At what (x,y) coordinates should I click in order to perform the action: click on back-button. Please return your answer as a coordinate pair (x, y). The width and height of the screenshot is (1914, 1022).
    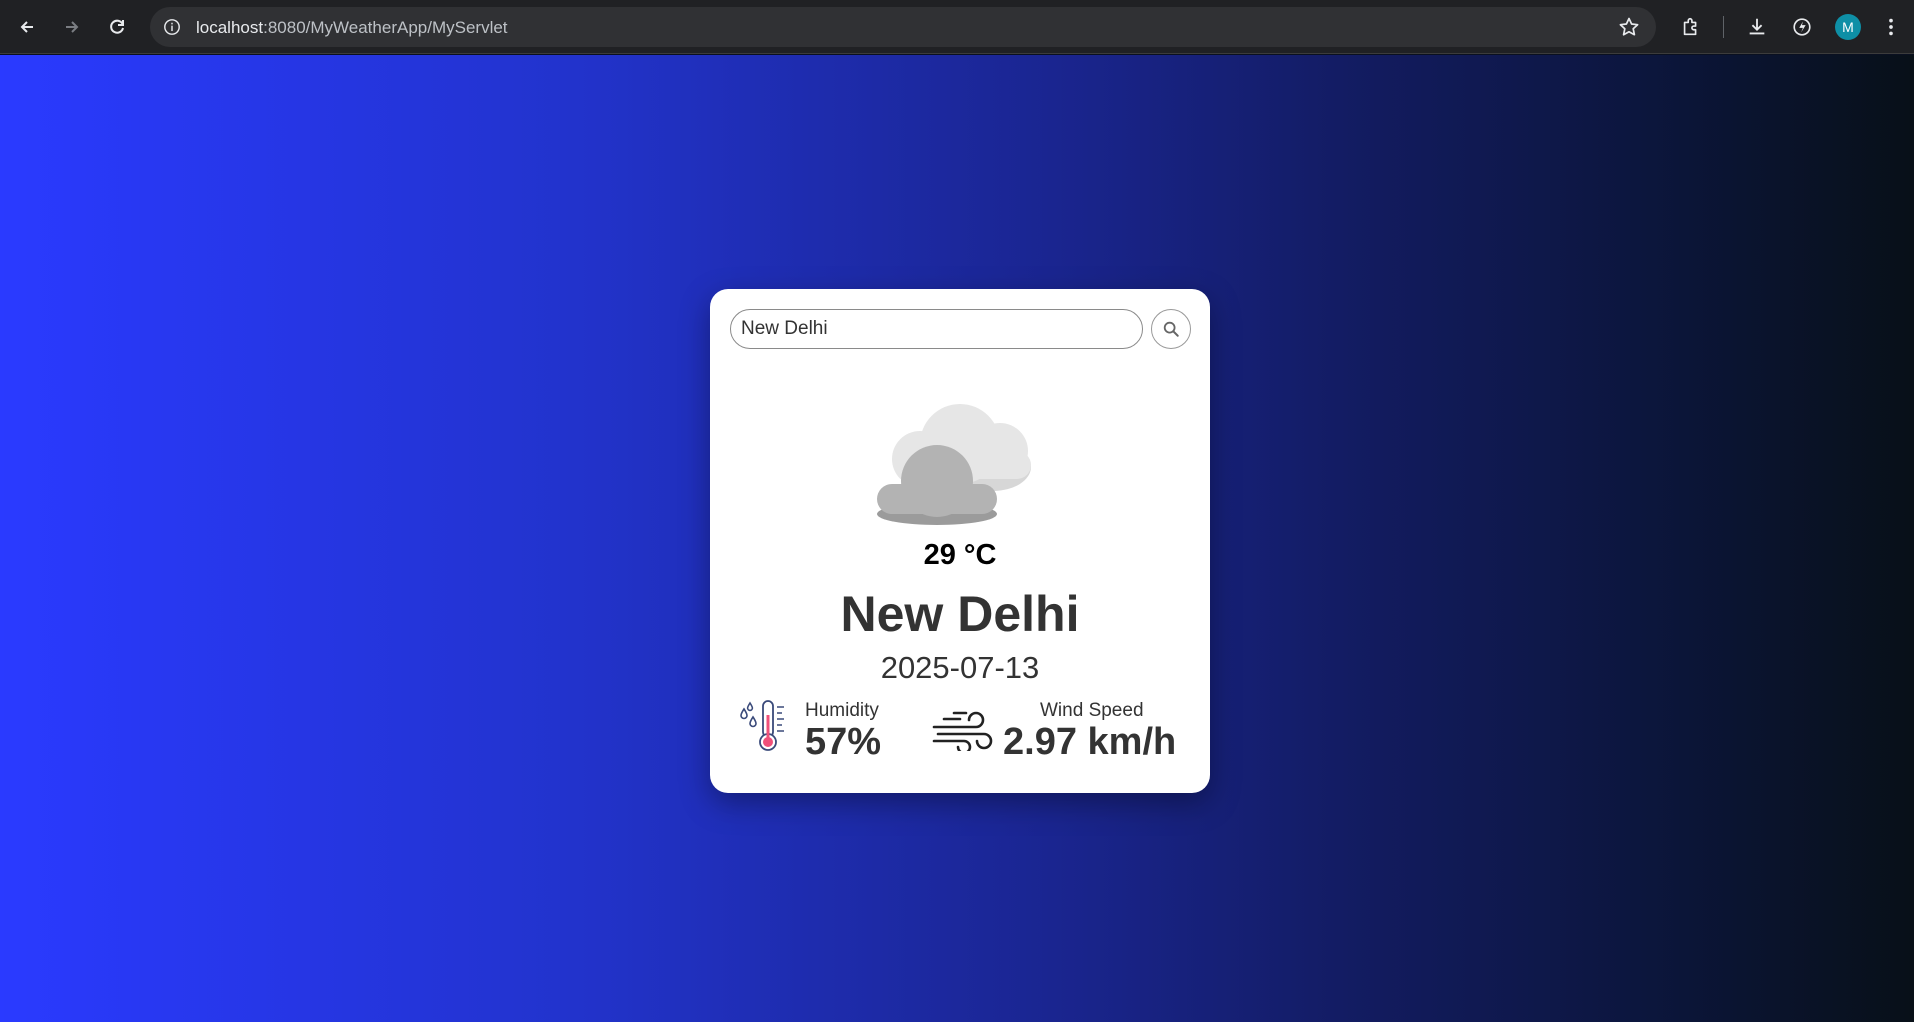
    Looking at the image, I should click on (27, 27).